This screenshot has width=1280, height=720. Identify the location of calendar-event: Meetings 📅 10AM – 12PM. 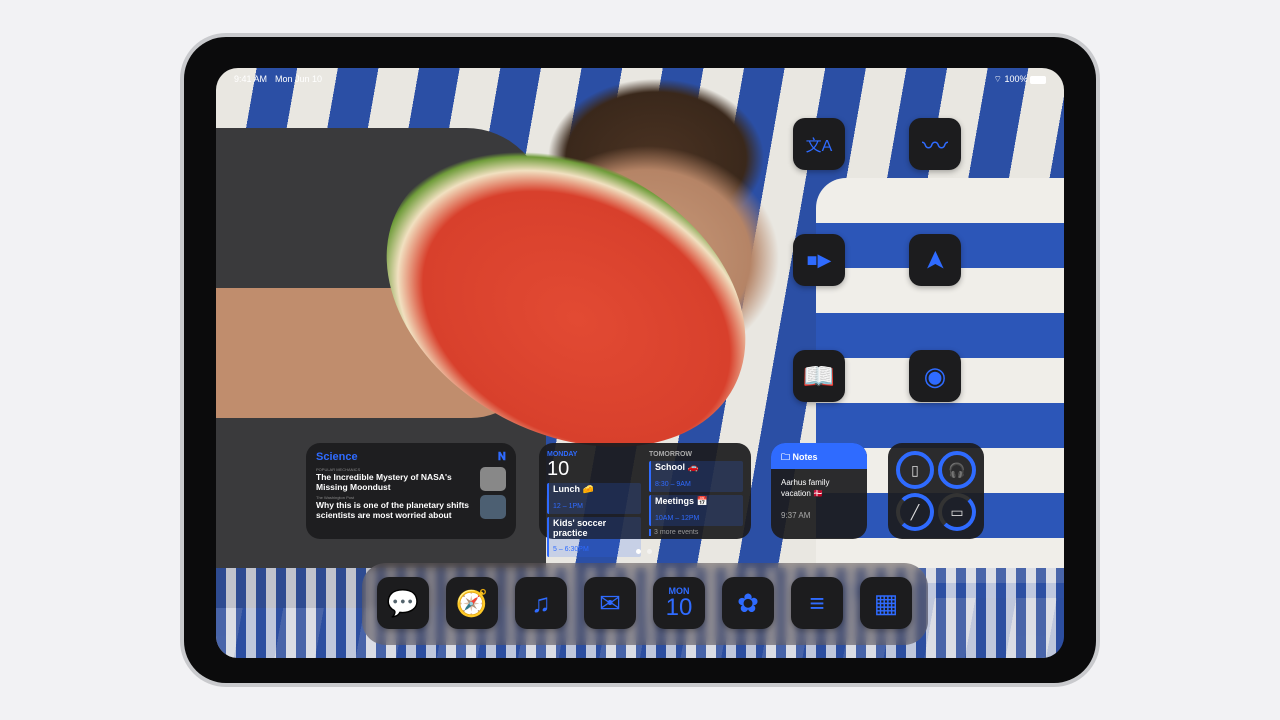
(696, 510).